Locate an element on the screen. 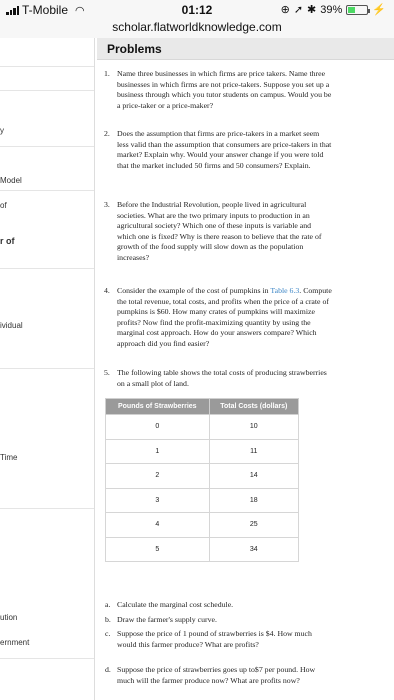 The image size is (394, 700). table-cell: 25 is located at coordinates (254, 525).